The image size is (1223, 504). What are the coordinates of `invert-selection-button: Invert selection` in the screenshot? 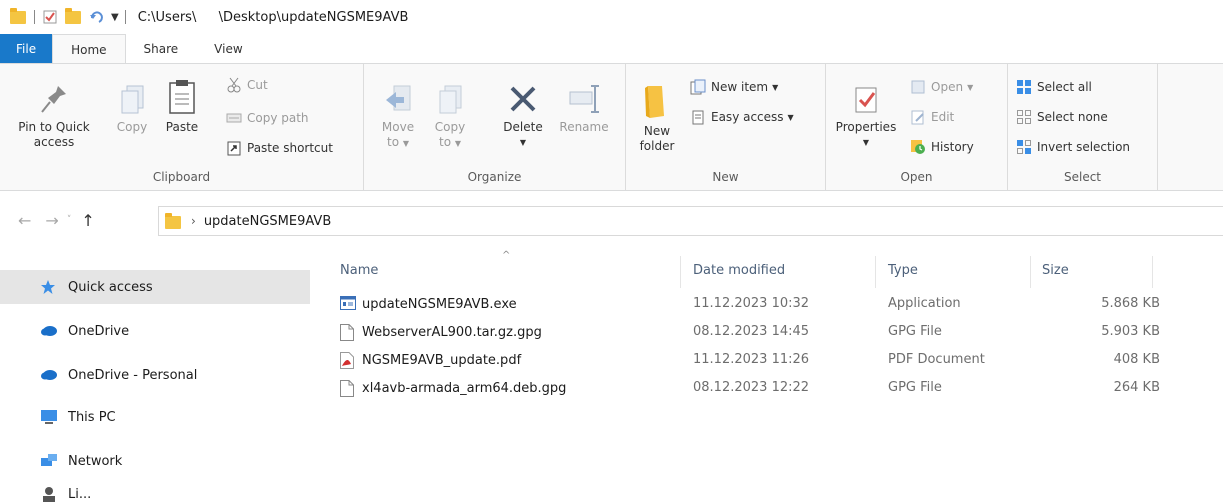 It's located at (1073, 147).